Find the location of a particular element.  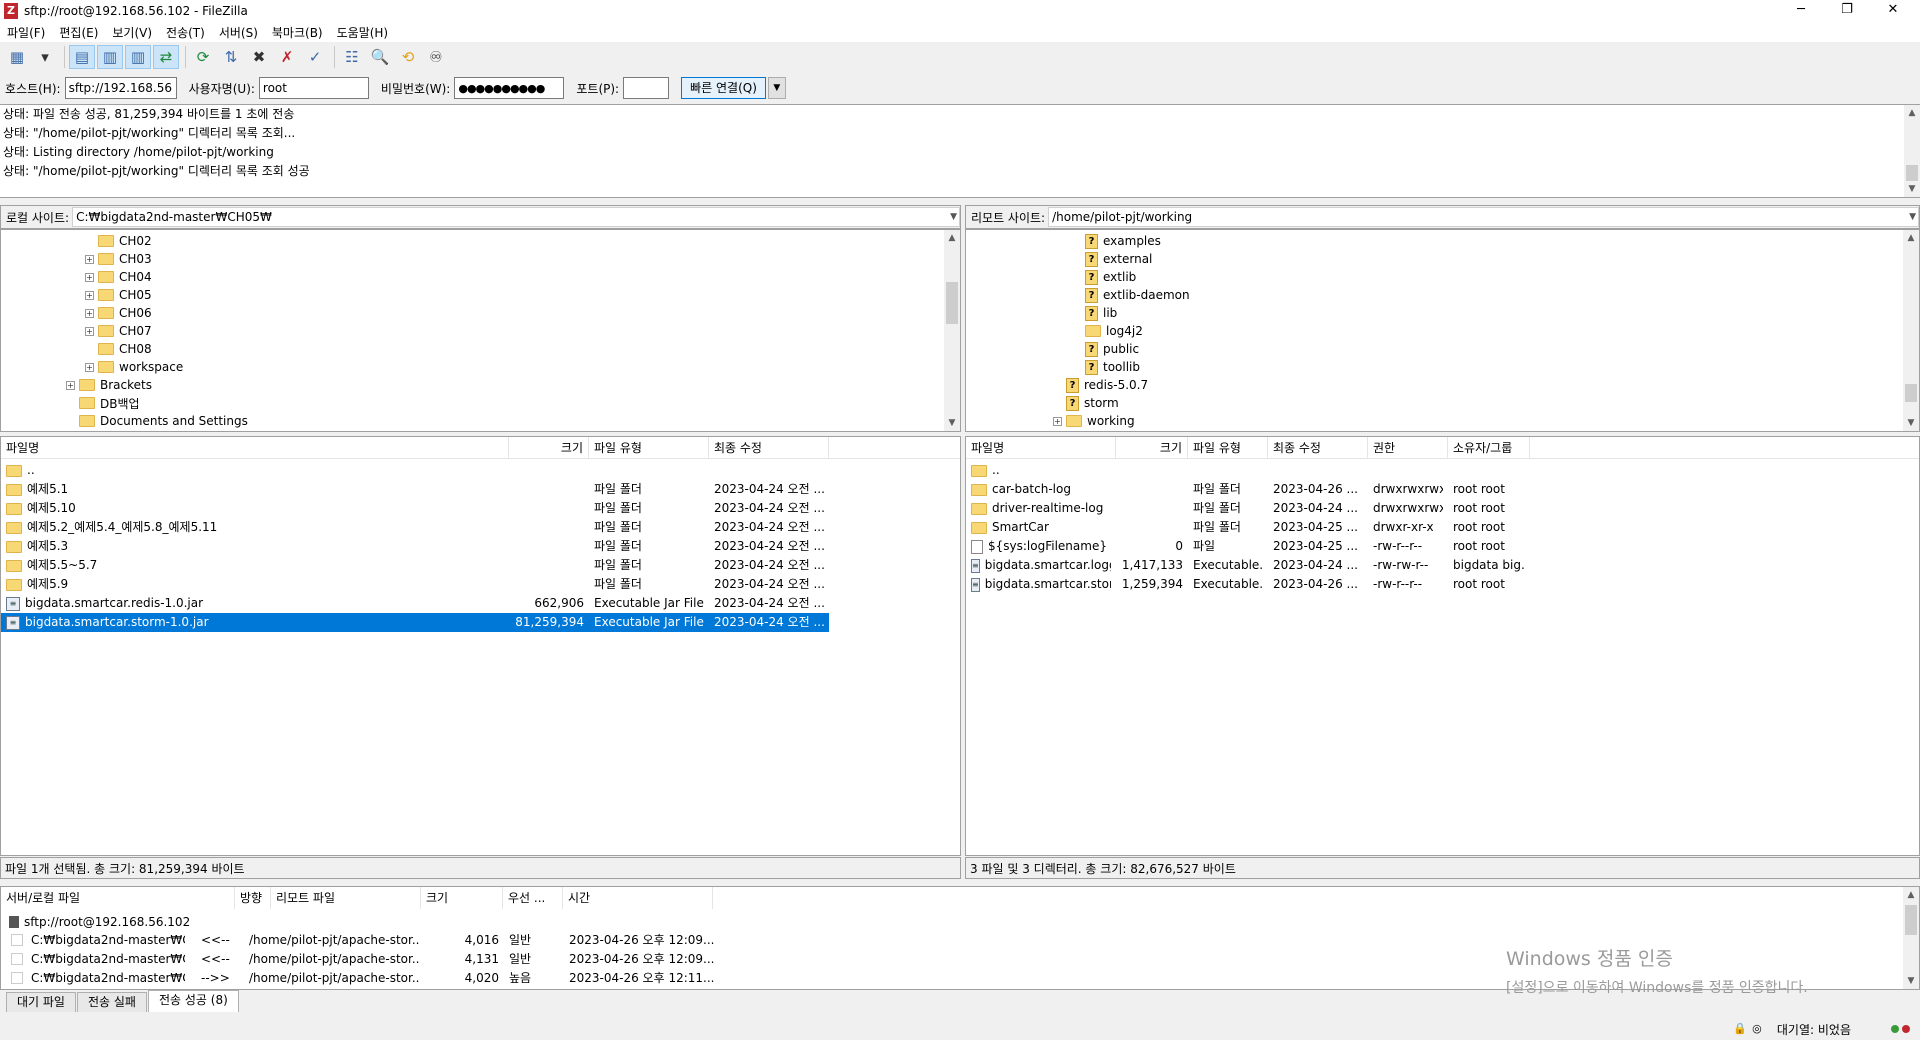

directory-filter-icon: ☷ is located at coordinates (352, 57).